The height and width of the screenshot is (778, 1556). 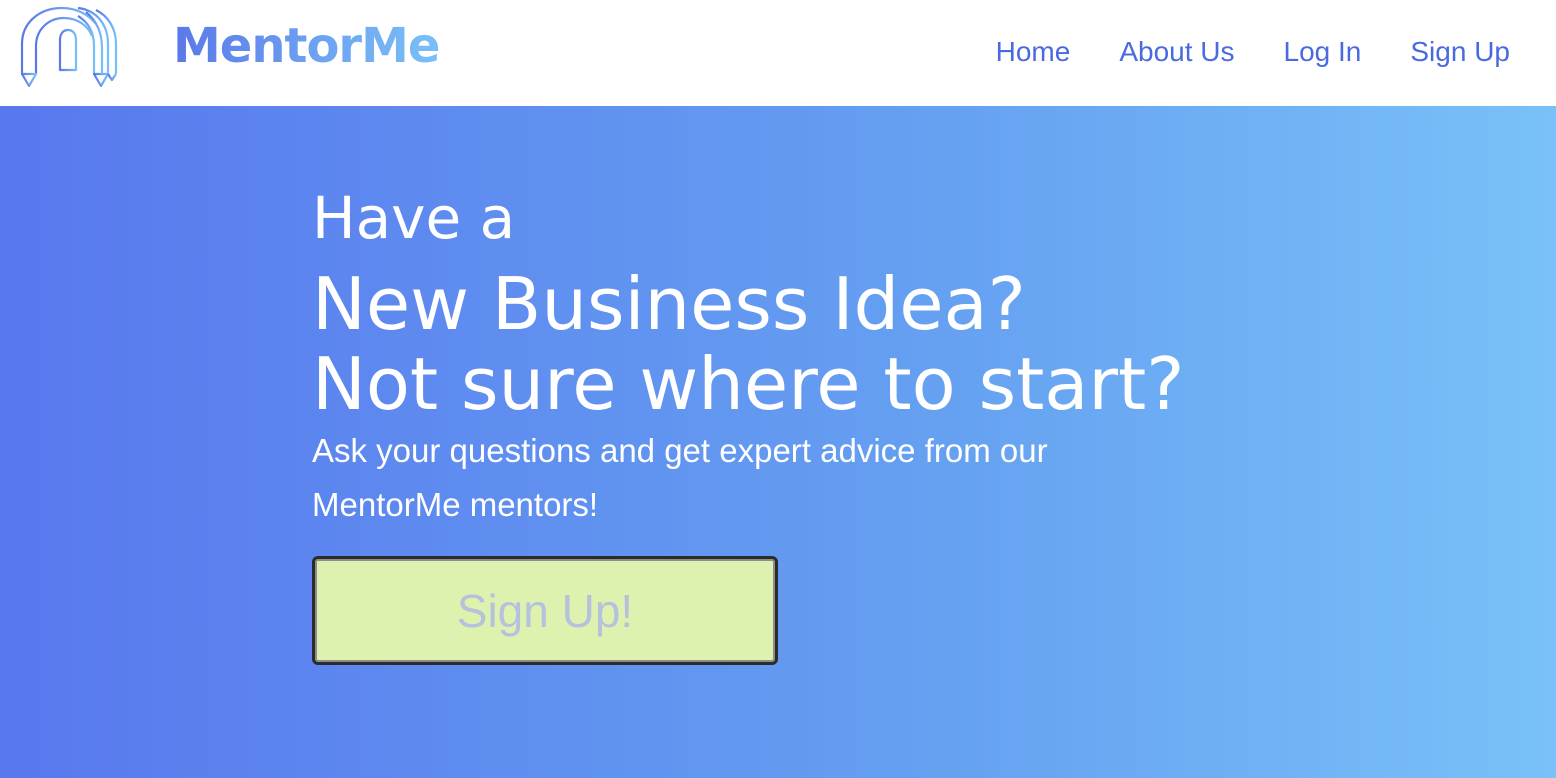 I want to click on hero-signup-button: Sign Up!, so click(x=545, y=610).